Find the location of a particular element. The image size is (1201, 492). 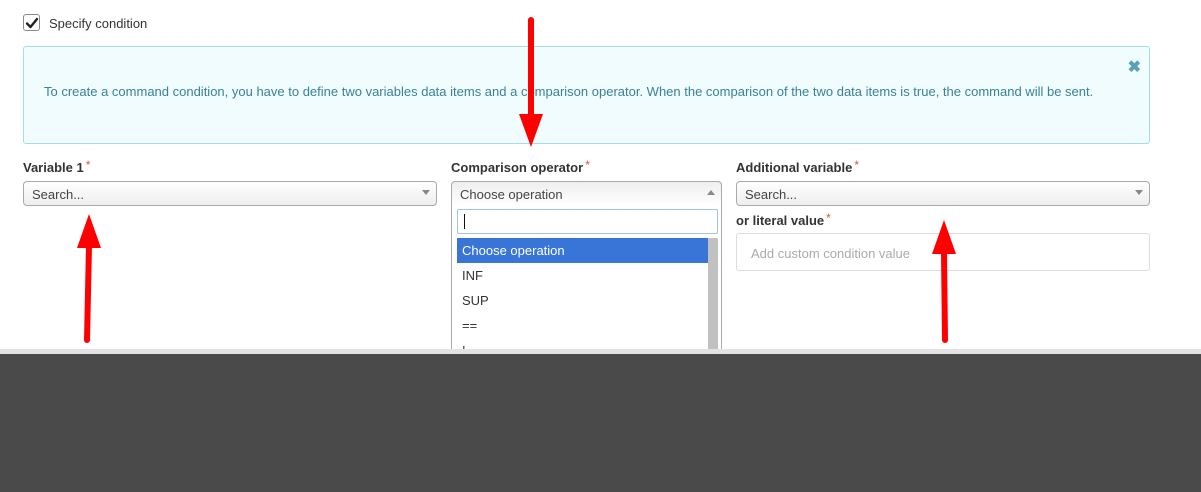

arrow-up-variable1 is located at coordinates (89, 278).